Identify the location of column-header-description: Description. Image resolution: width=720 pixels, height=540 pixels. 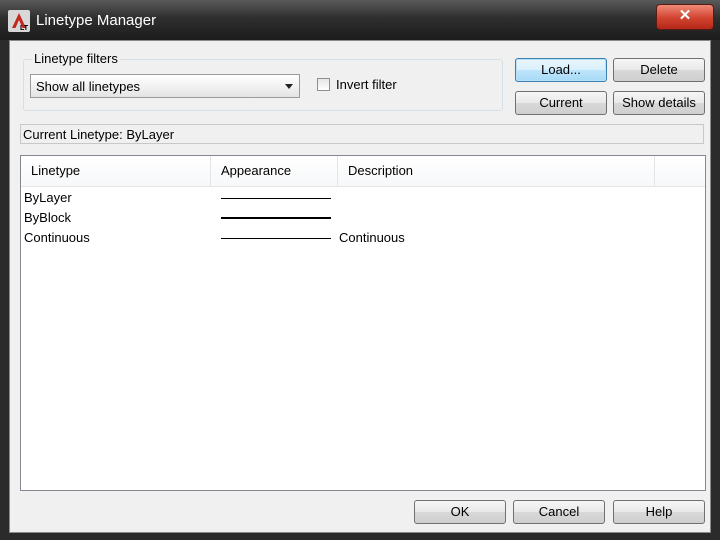
(496, 171).